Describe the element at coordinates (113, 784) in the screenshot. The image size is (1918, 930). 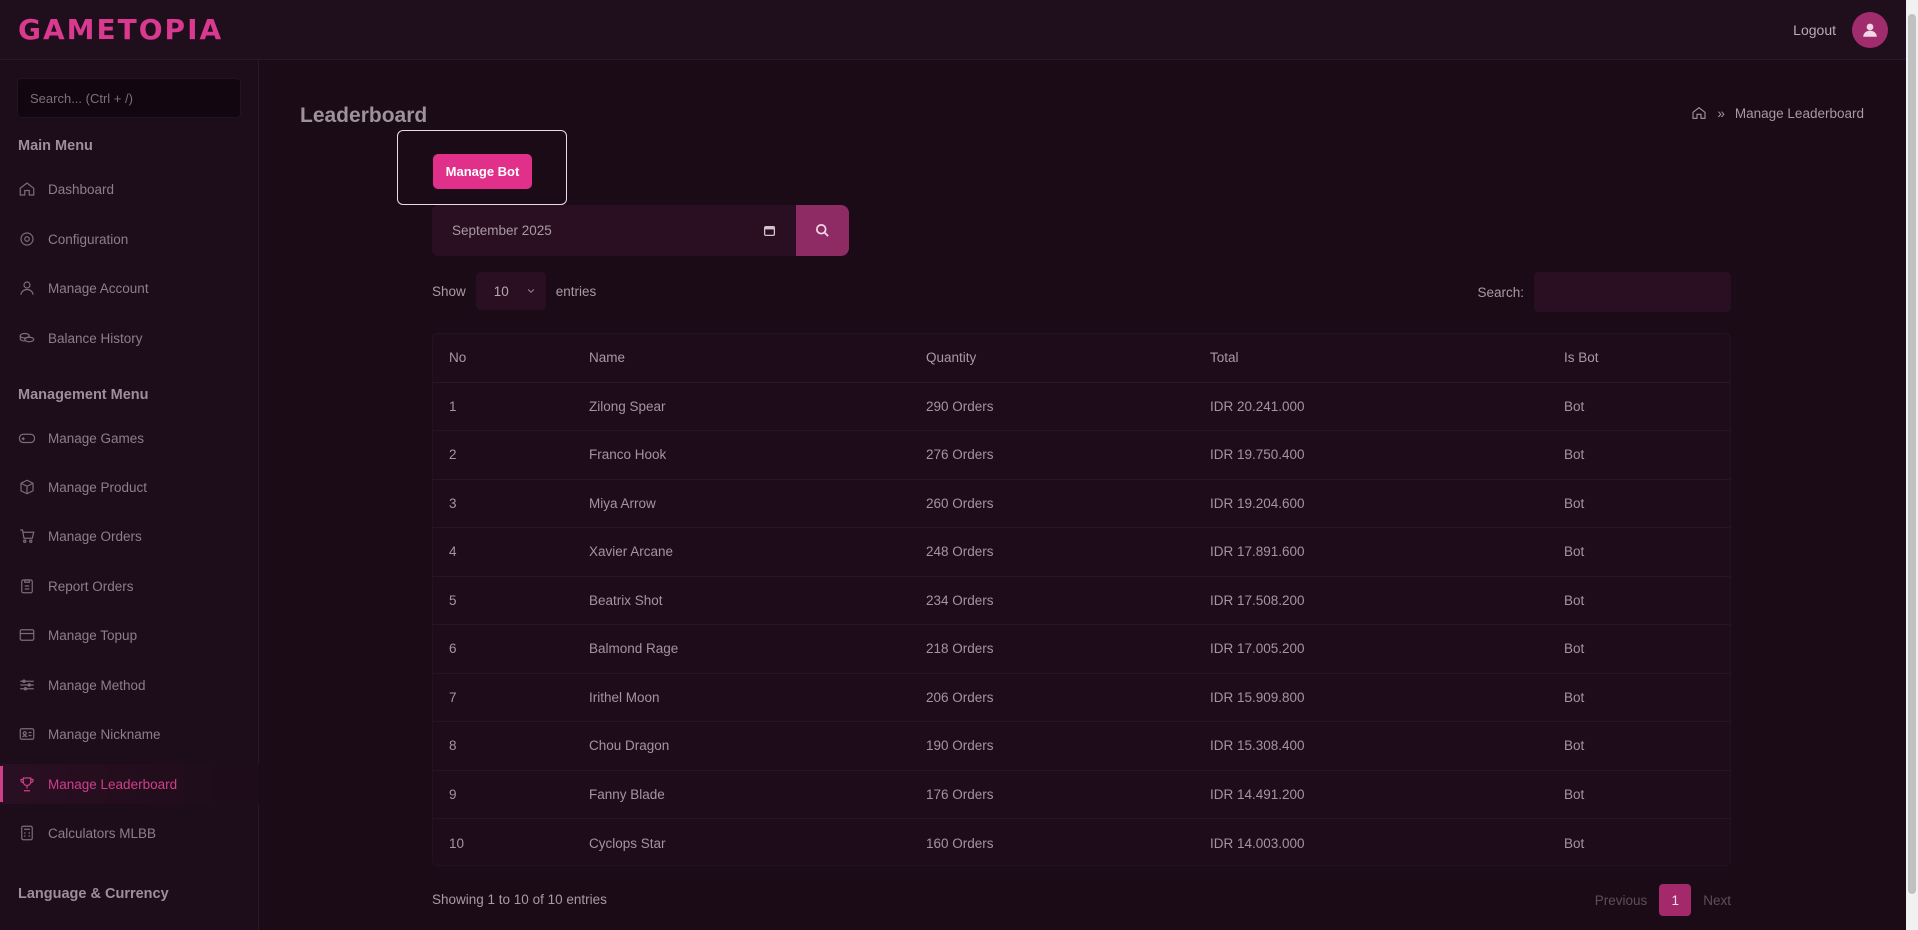
I see `sidebar-item-label: Manage Leaderboard` at that location.